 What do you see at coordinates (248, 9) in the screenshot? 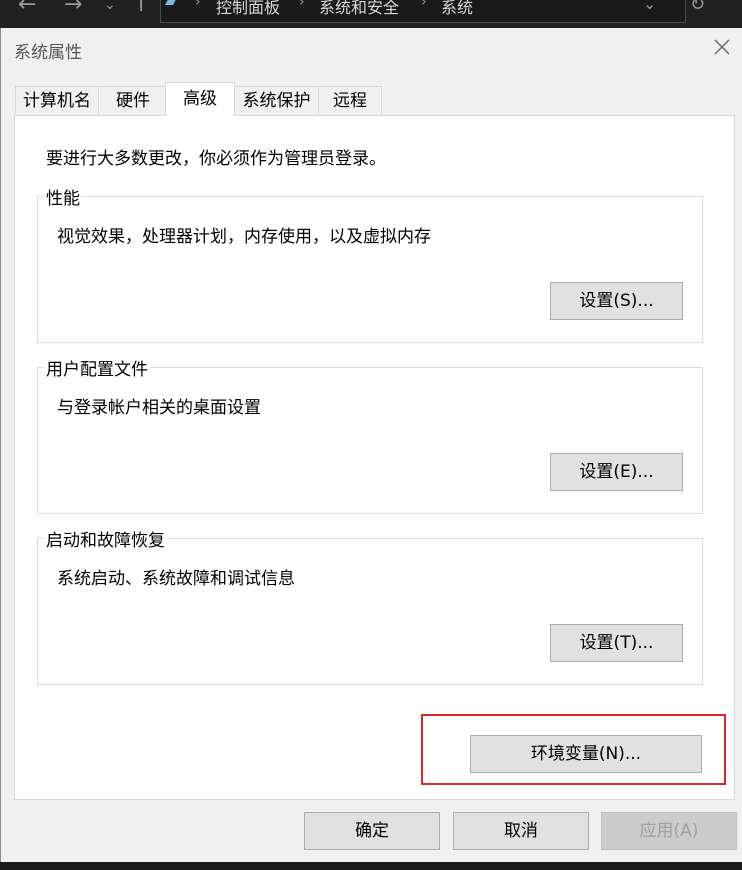
I see `breadcrumb-control-panel: 控制面板` at bounding box center [248, 9].